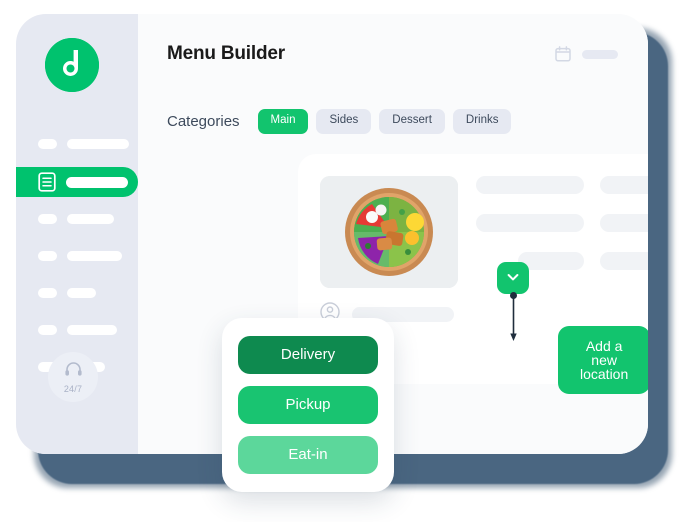 The height and width of the screenshot is (522, 700). Describe the element at coordinates (226, 53) in the screenshot. I see `page-title: Menu Builder` at that location.